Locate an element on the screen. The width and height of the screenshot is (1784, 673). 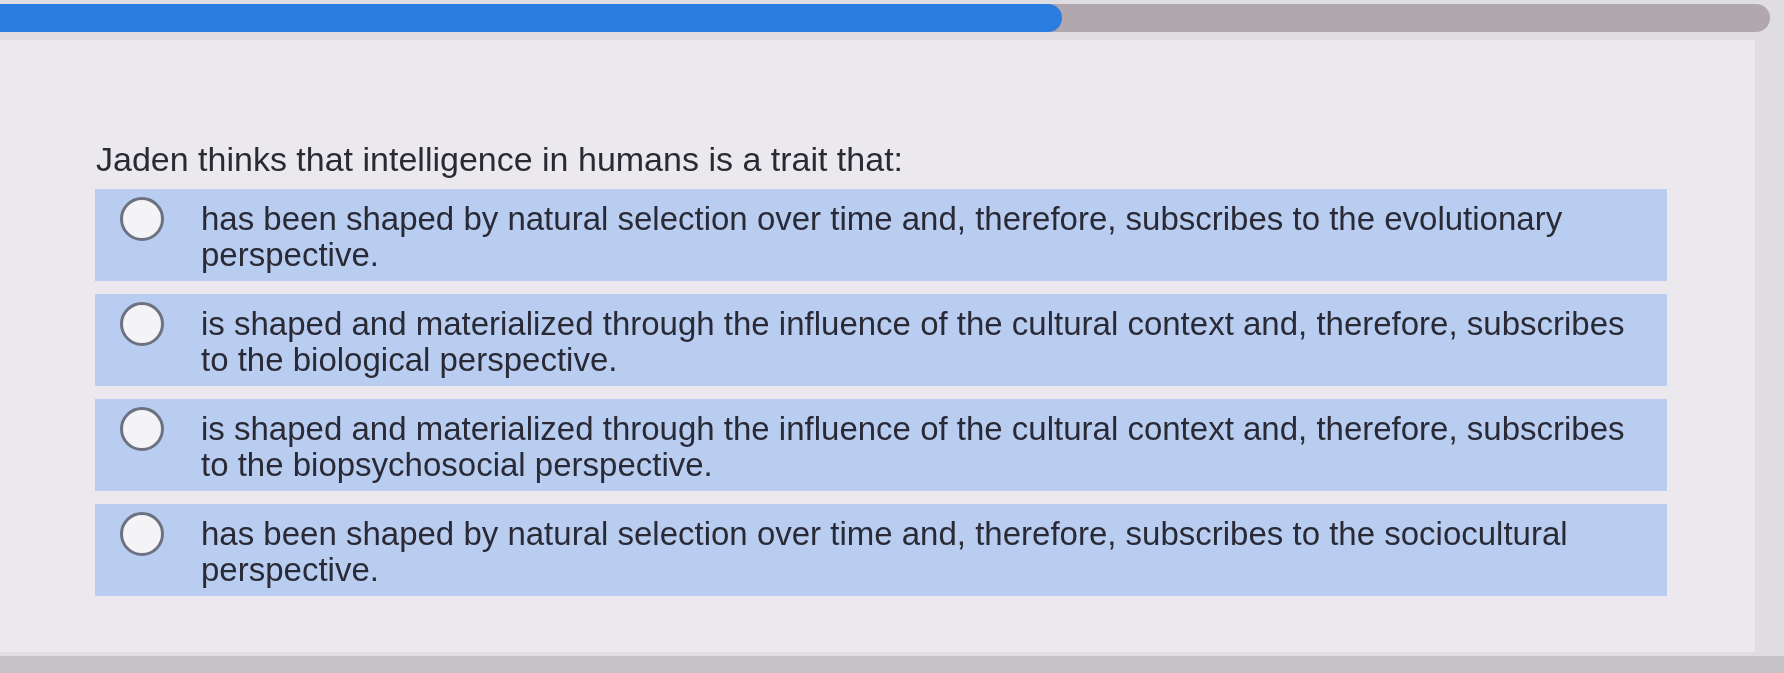
answer-option: is shaped and materialized through the influence of the cultural context and, therefore, subscribes to the biological perspective. is located at coordinates (881, 340).